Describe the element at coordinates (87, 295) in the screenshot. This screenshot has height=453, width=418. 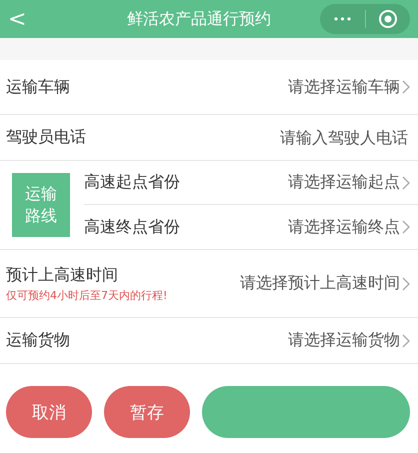
I see `hint-text: 仅可预约4小时后至7天内的行程!` at that location.